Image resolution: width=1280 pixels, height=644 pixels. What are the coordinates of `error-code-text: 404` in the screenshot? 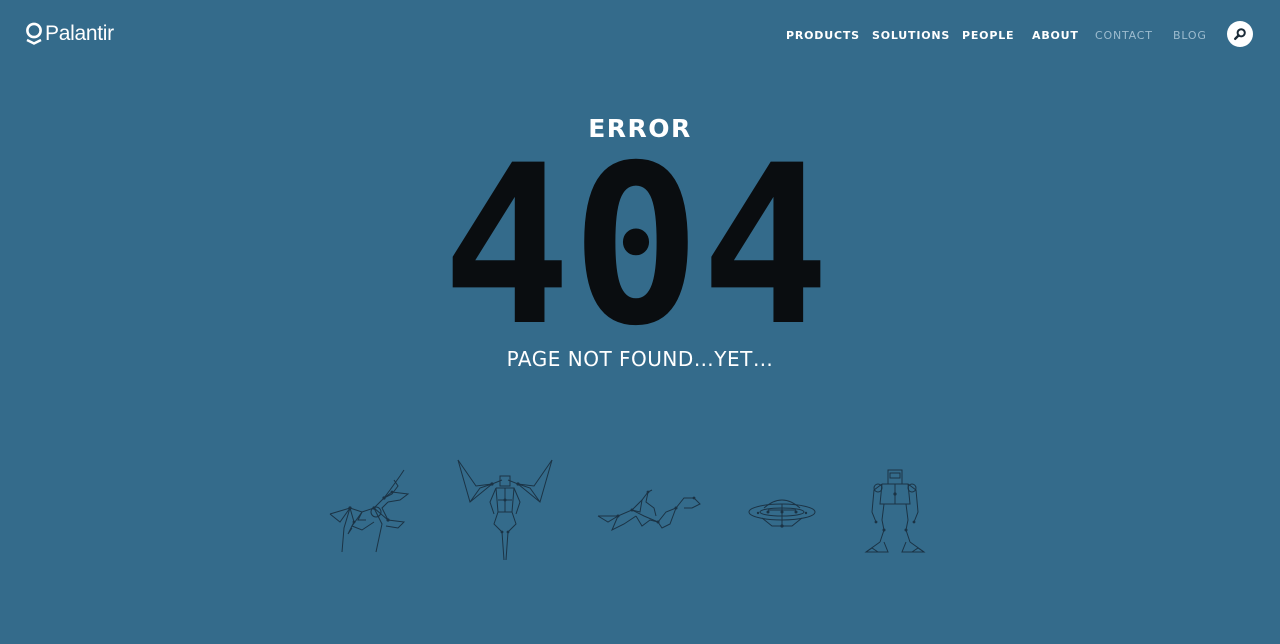 It's located at (636, 242).